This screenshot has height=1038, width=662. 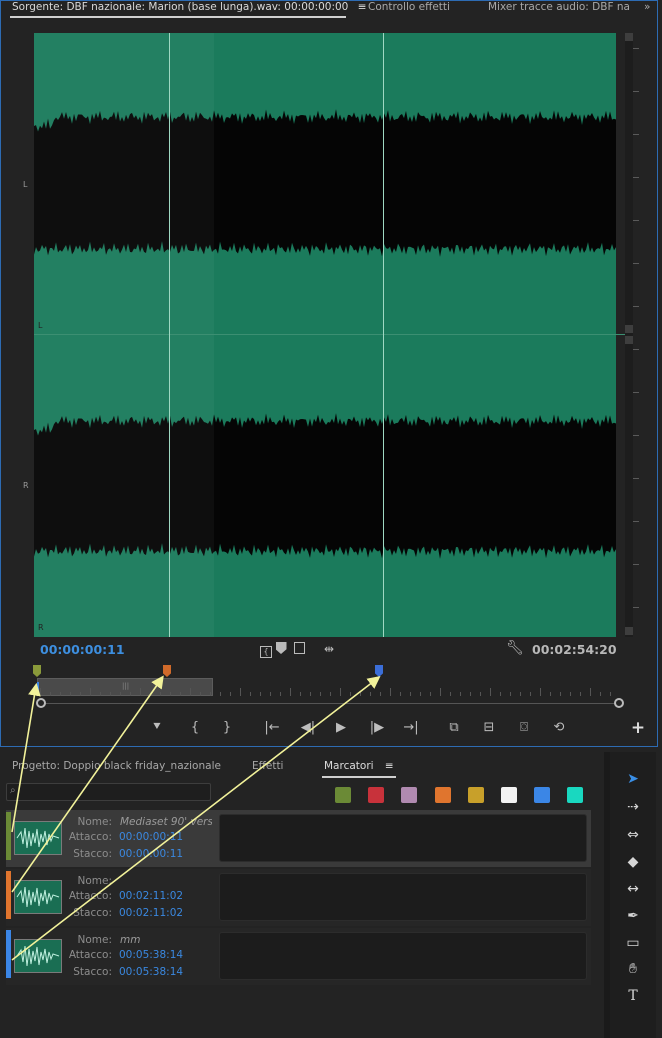 What do you see at coordinates (629, 335) in the screenshot?
I see `vertical-zoom-scrollbar` at bounding box center [629, 335].